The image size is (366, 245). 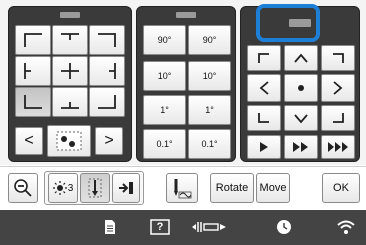 I want to click on rotate-cw-1-button: 1°, so click(x=209, y=110).